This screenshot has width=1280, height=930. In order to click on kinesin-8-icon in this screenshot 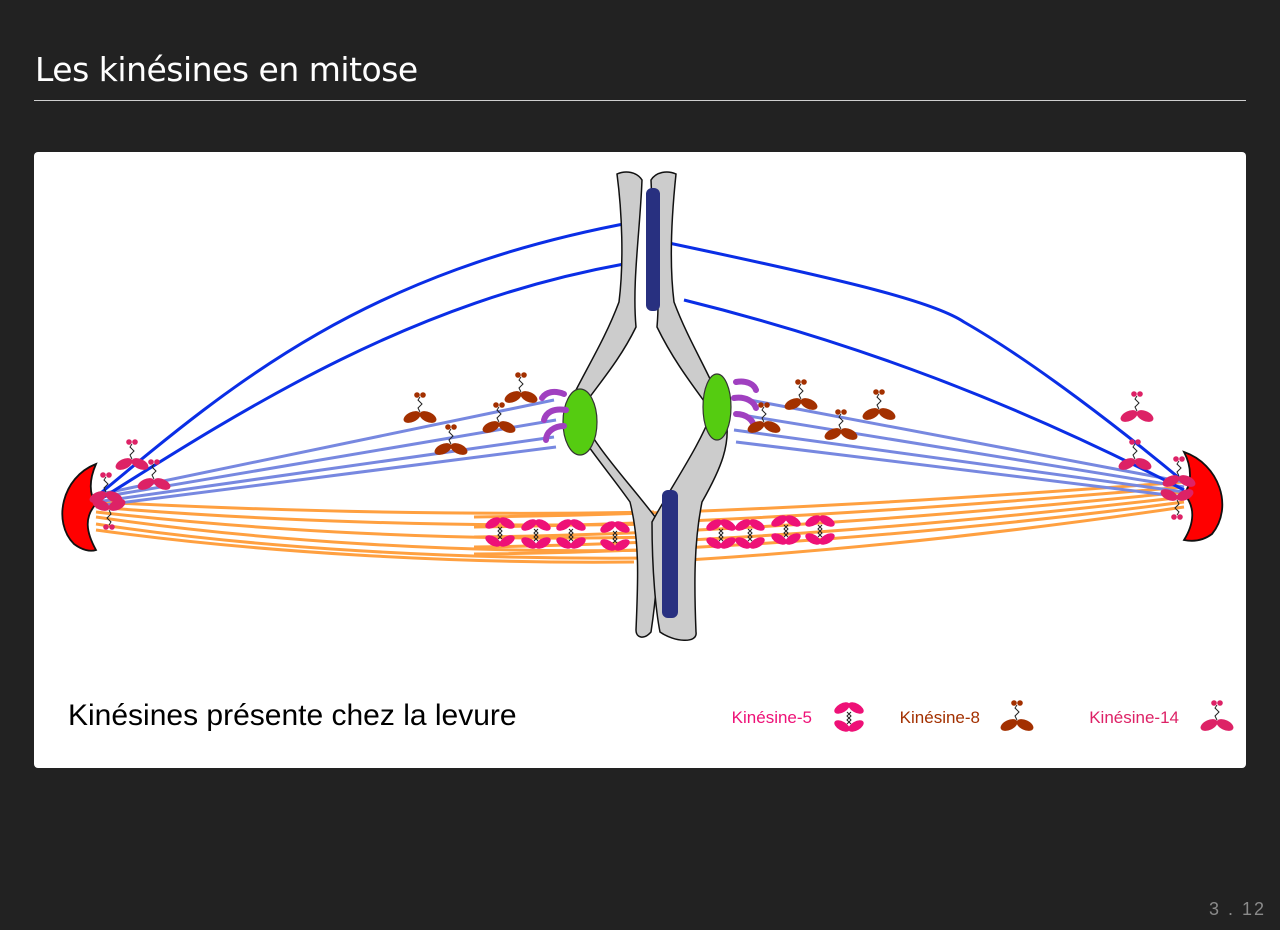, I will do `click(1017, 716)`.